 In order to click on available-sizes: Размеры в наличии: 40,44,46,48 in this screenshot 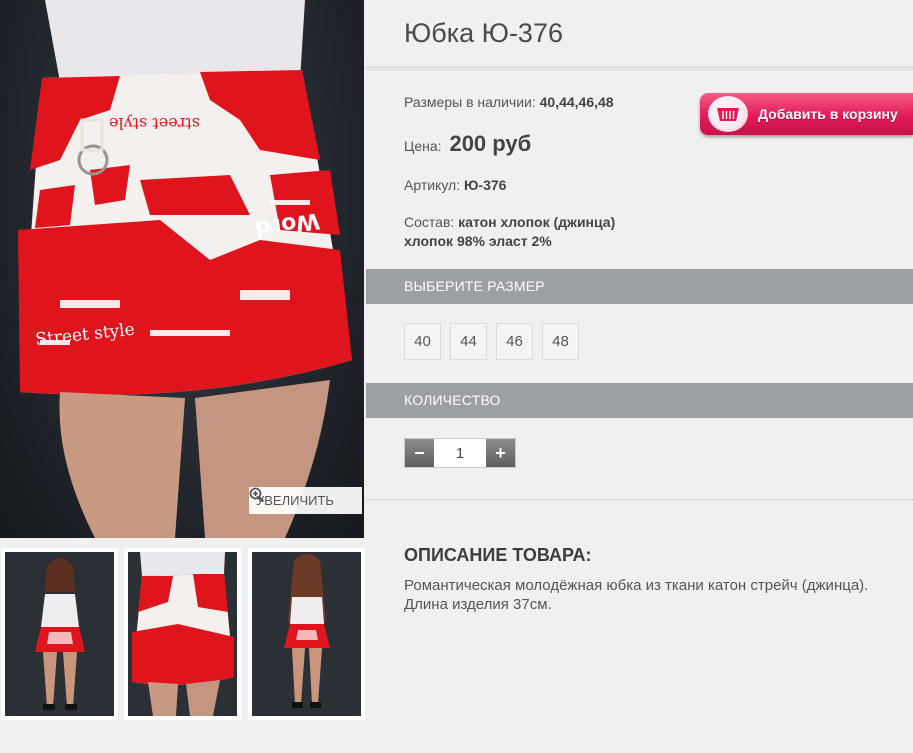, I will do `click(509, 102)`.